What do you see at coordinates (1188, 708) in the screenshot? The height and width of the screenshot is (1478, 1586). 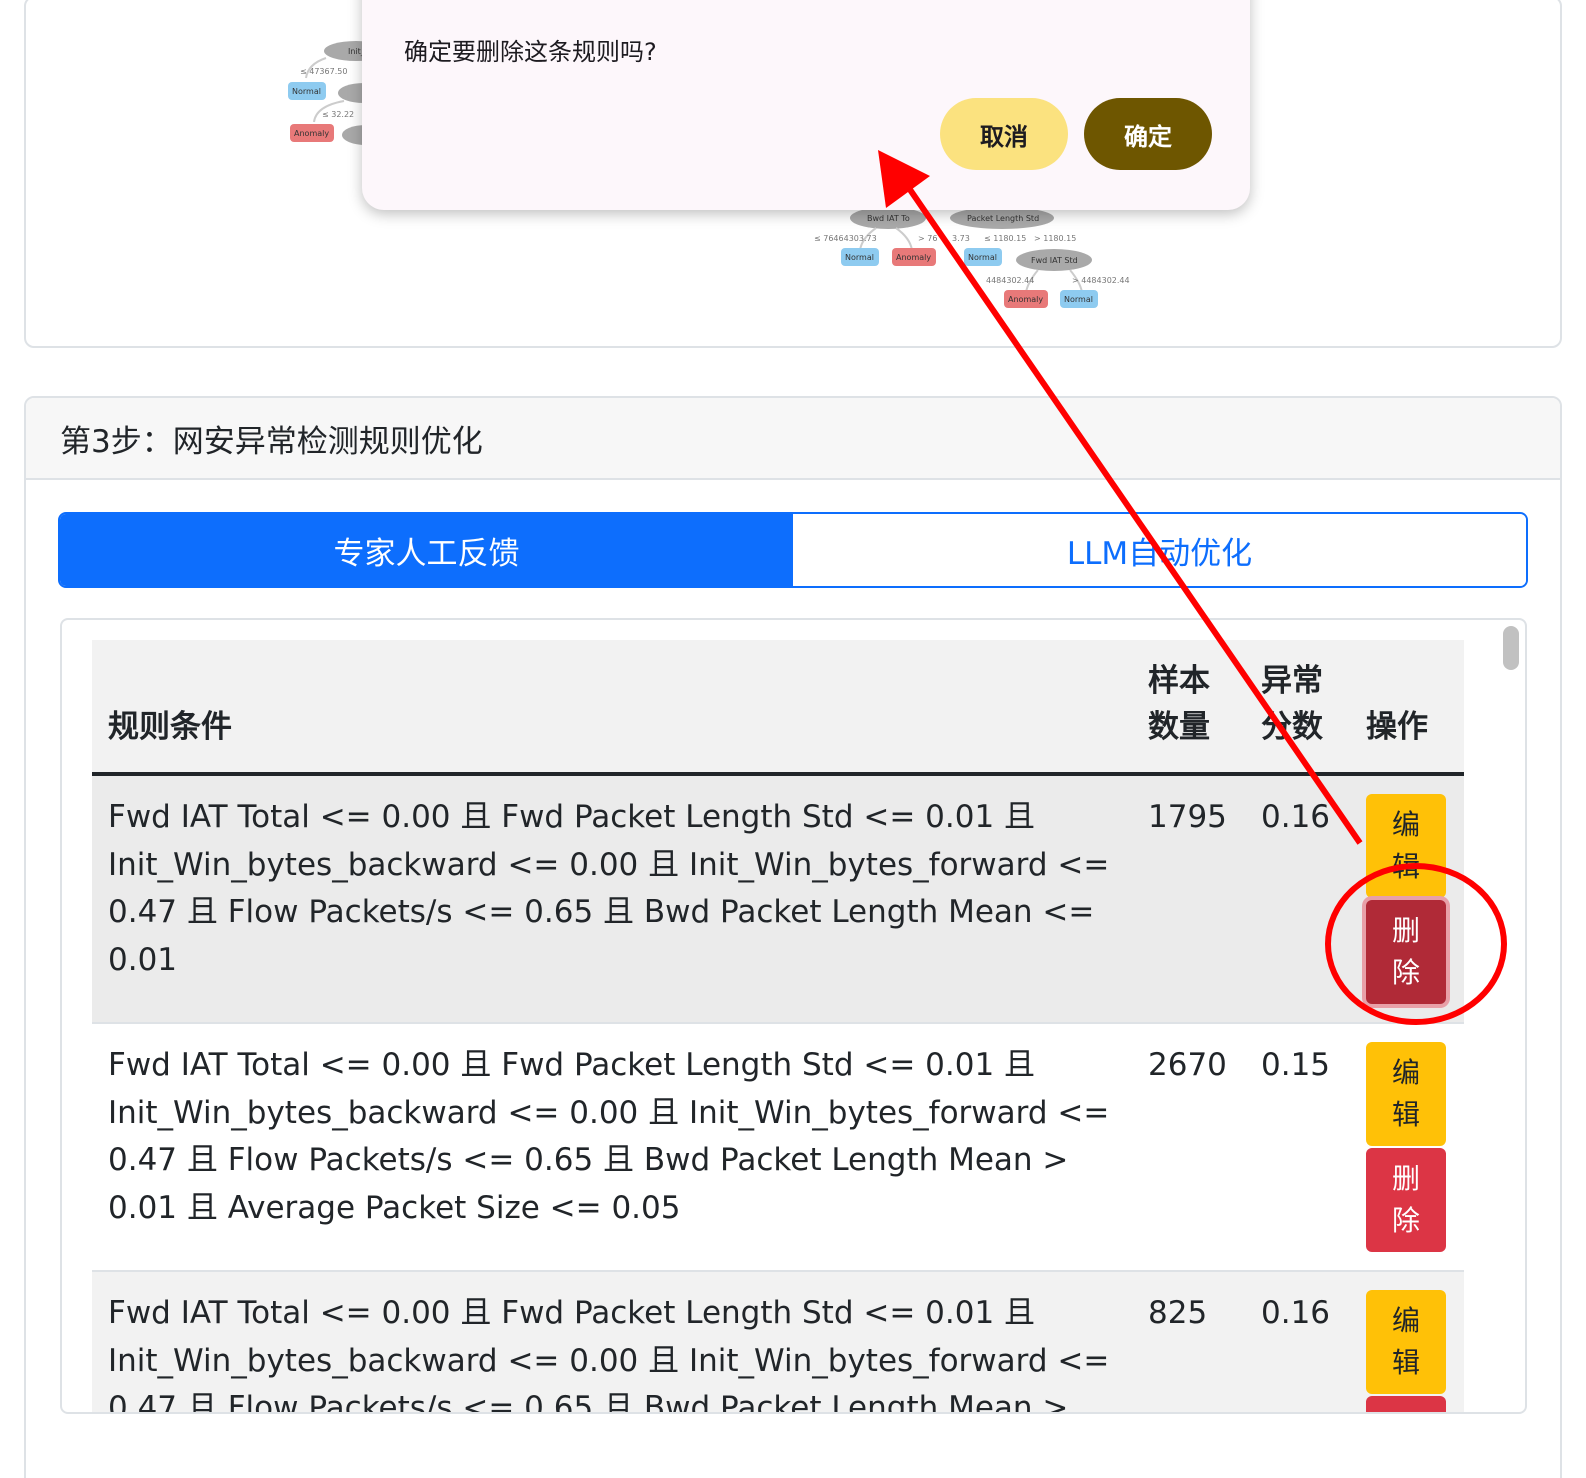 I see `header-count: 样本 数量` at bounding box center [1188, 708].